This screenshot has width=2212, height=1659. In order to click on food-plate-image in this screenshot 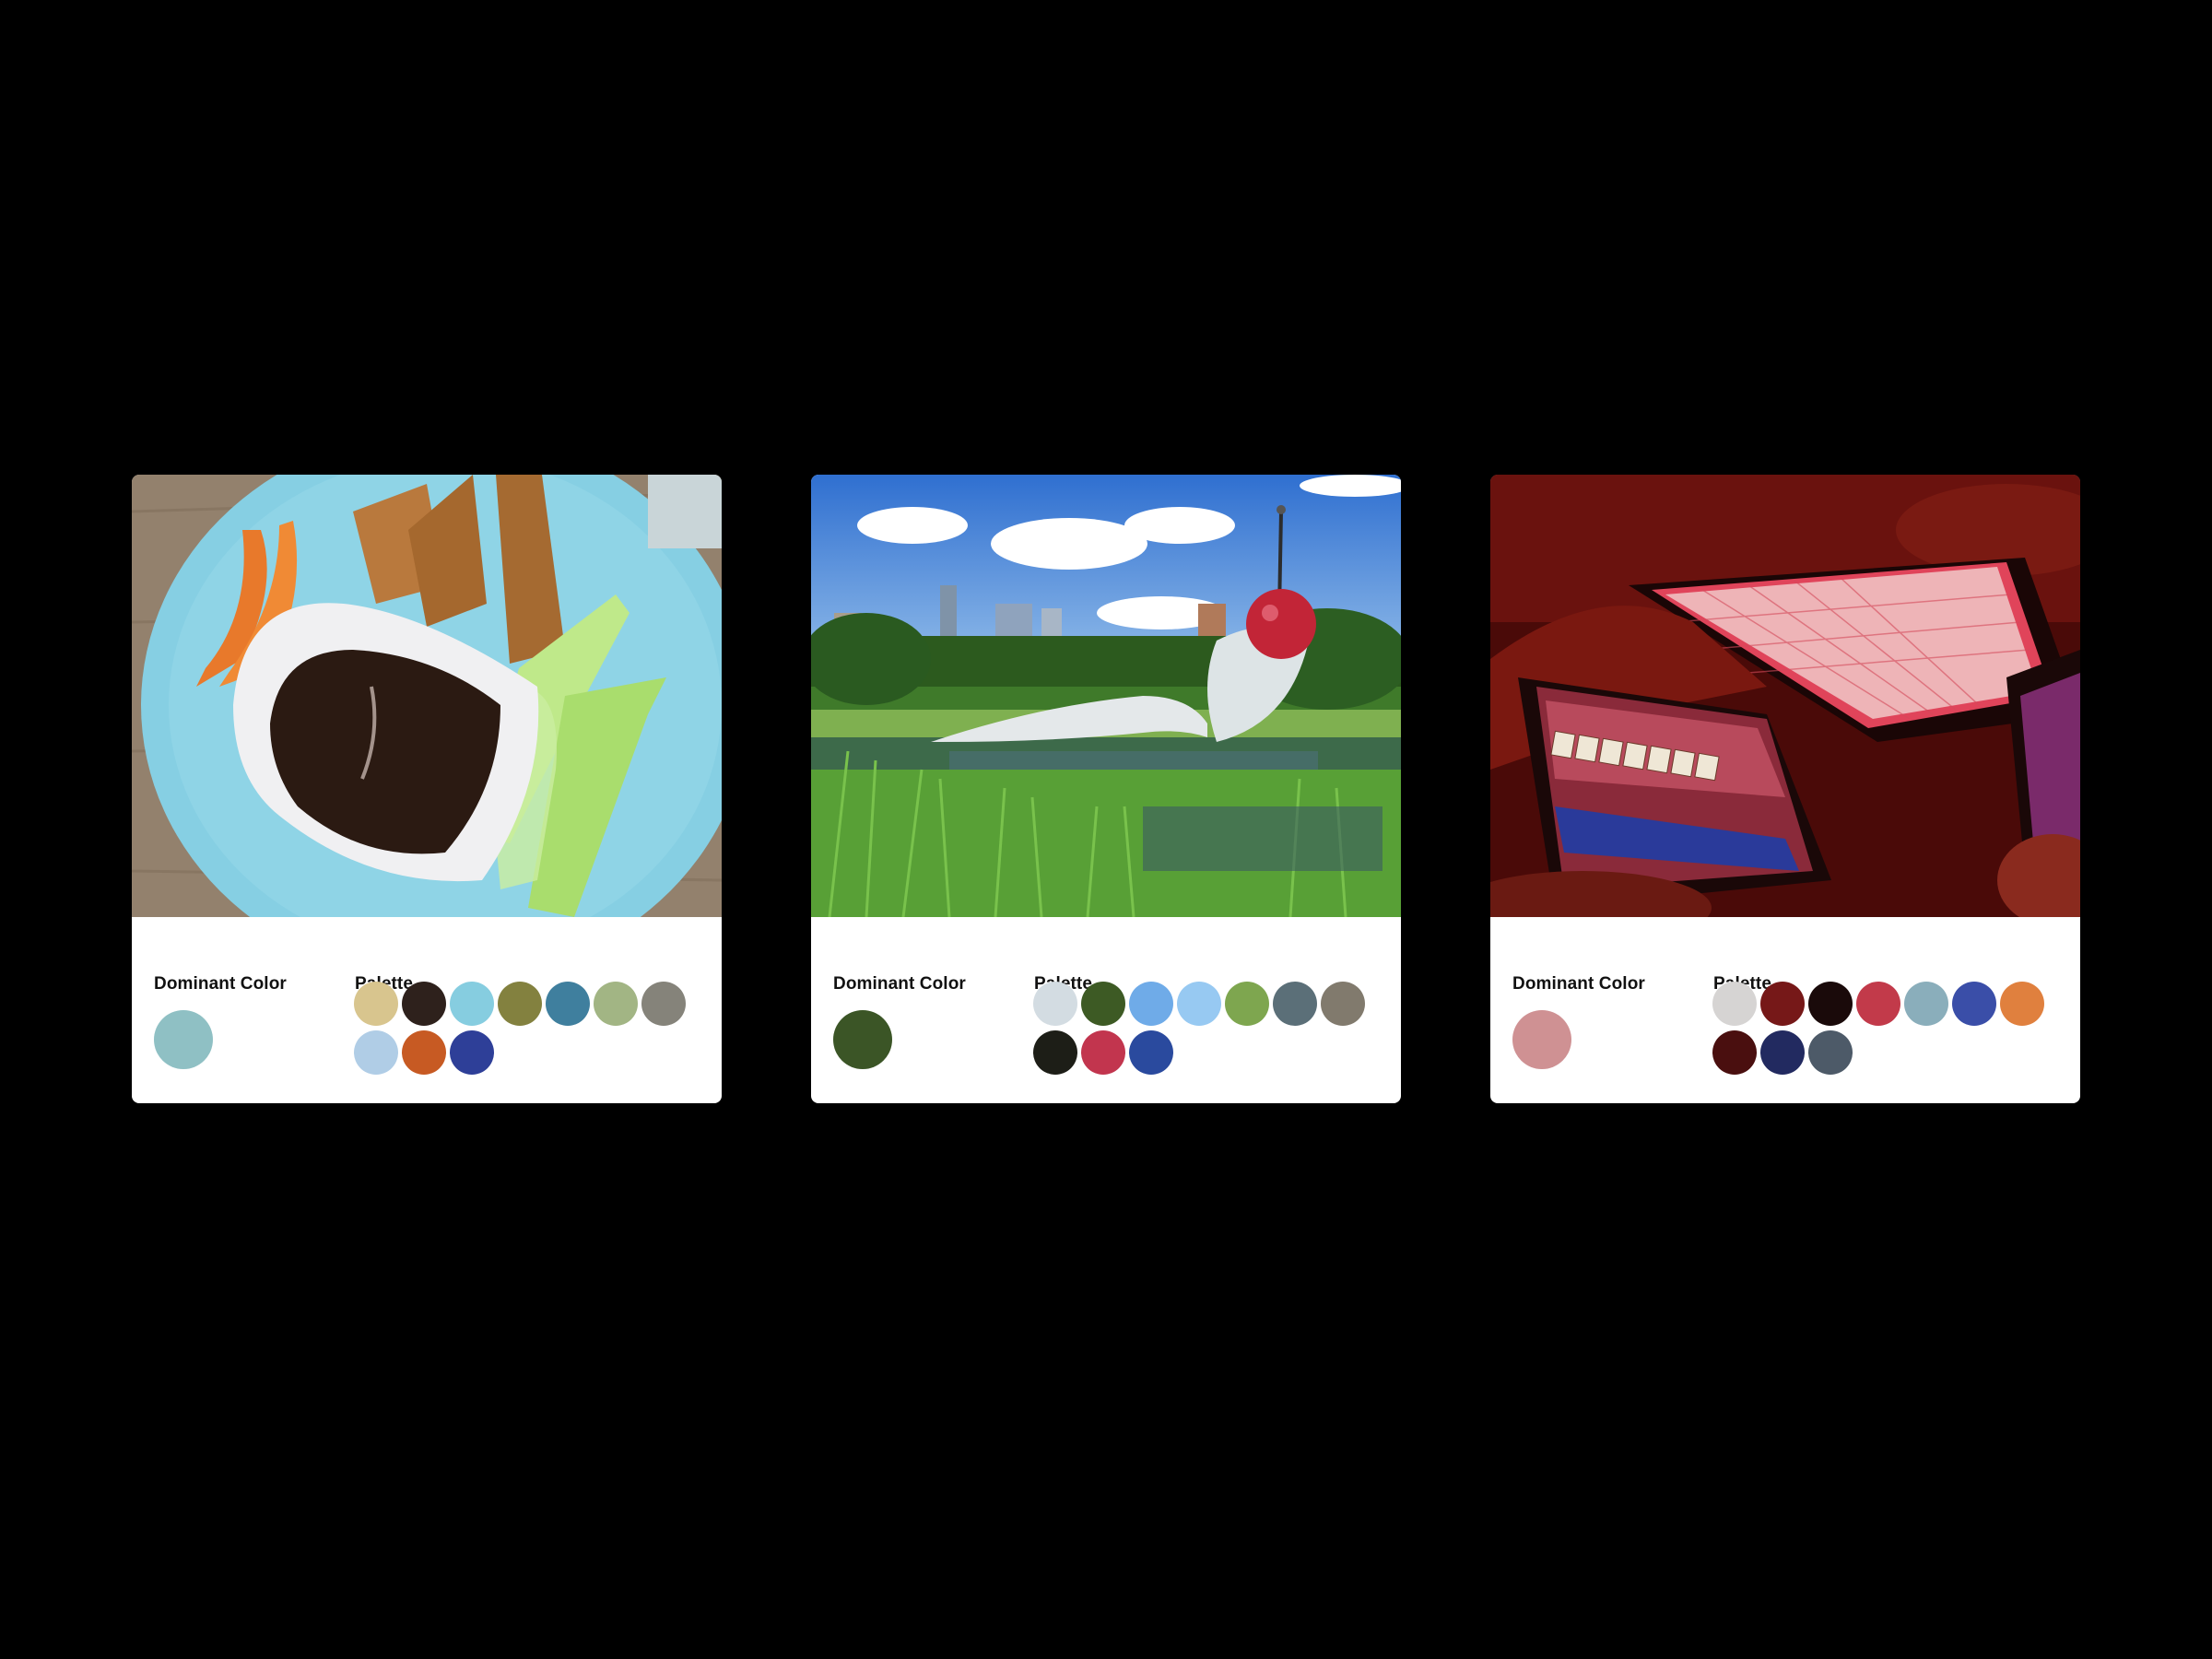, I will do `click(427, 696)`.